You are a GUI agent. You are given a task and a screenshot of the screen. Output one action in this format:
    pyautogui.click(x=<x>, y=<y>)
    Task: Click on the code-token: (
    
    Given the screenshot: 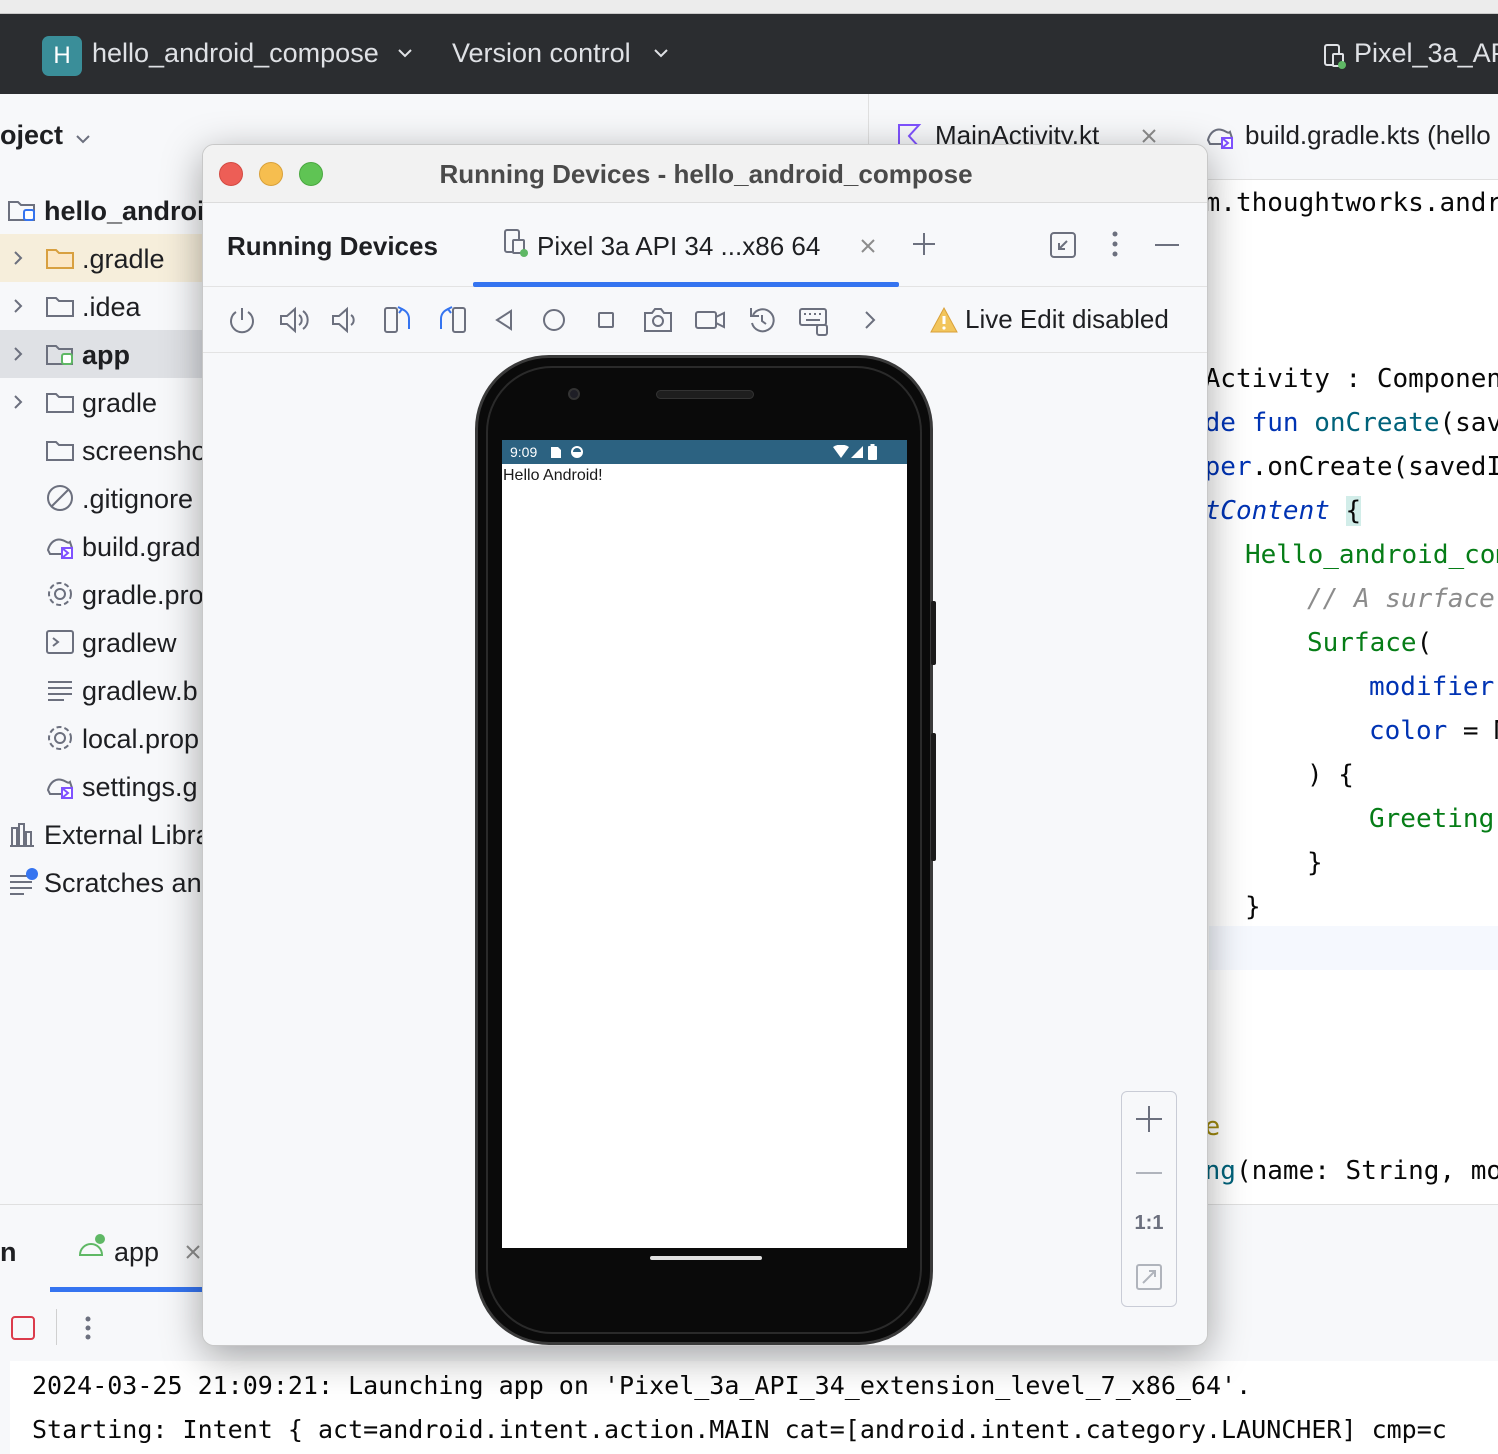 What is the action you would take?
    pyautogui.click(x=1424, y=643)
    